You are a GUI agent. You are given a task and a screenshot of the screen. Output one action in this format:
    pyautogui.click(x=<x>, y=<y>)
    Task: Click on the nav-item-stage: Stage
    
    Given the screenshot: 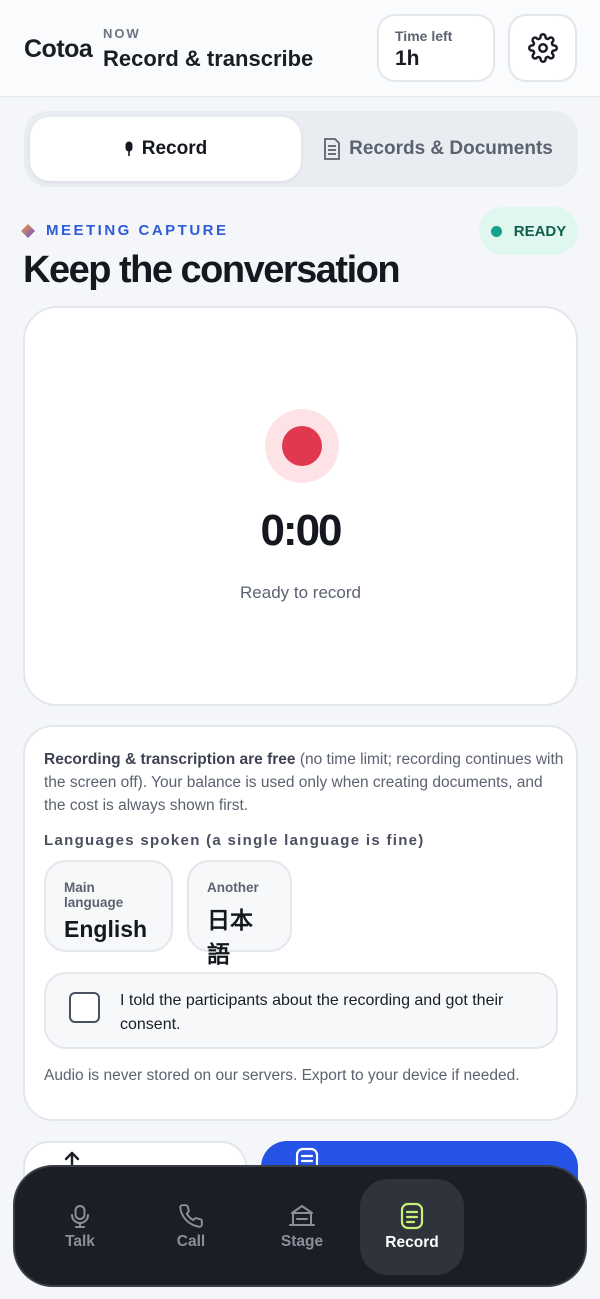 What is the action you would take?
    pyautogui.click(x=302, y=1227)
    